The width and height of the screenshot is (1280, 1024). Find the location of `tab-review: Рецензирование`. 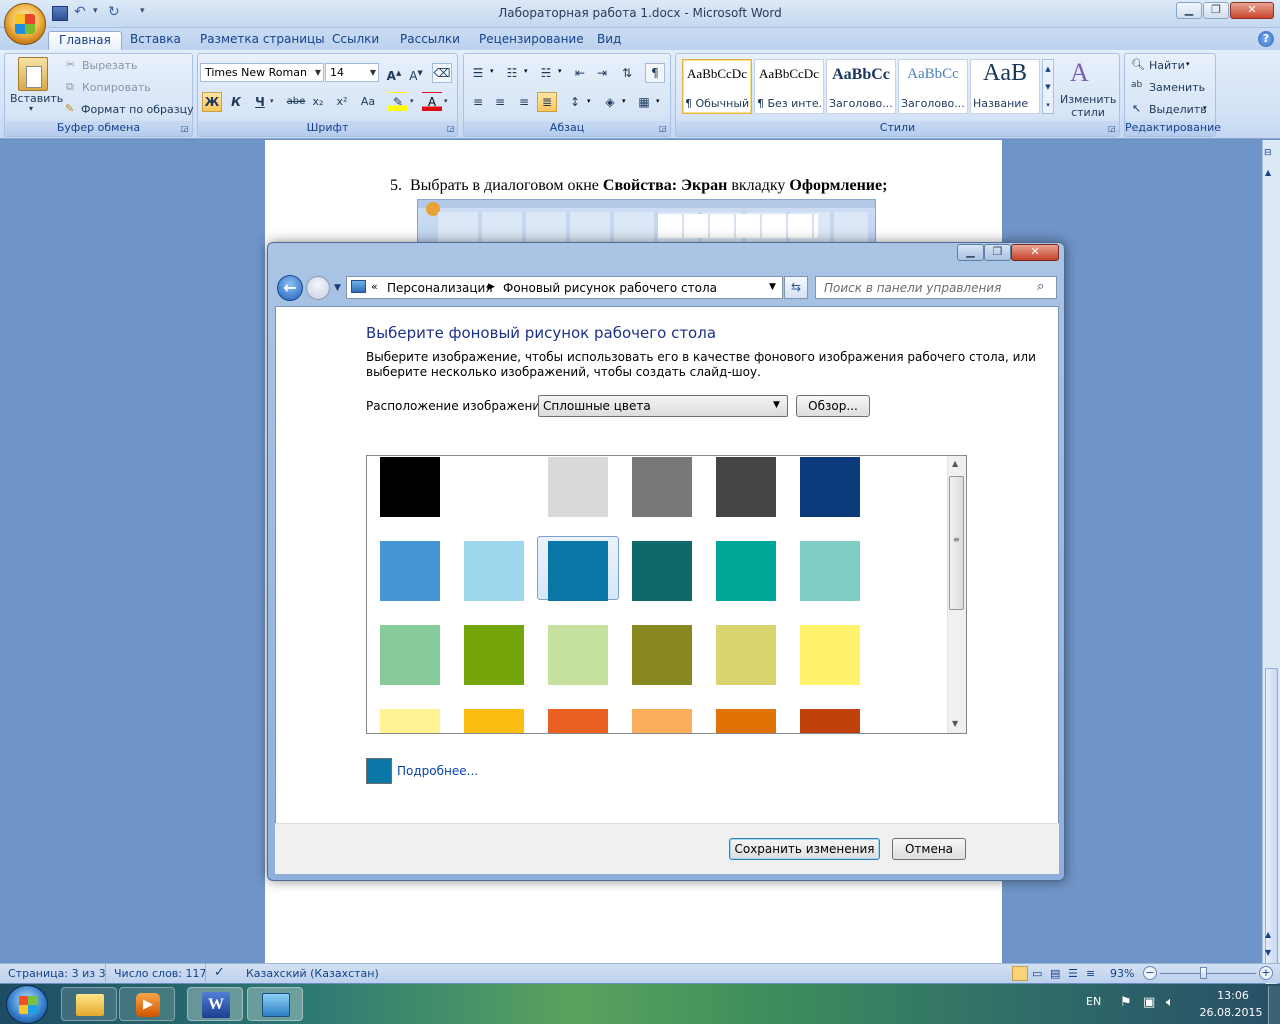

tab-review: Рецензирование is located at coordinates (531, 40).